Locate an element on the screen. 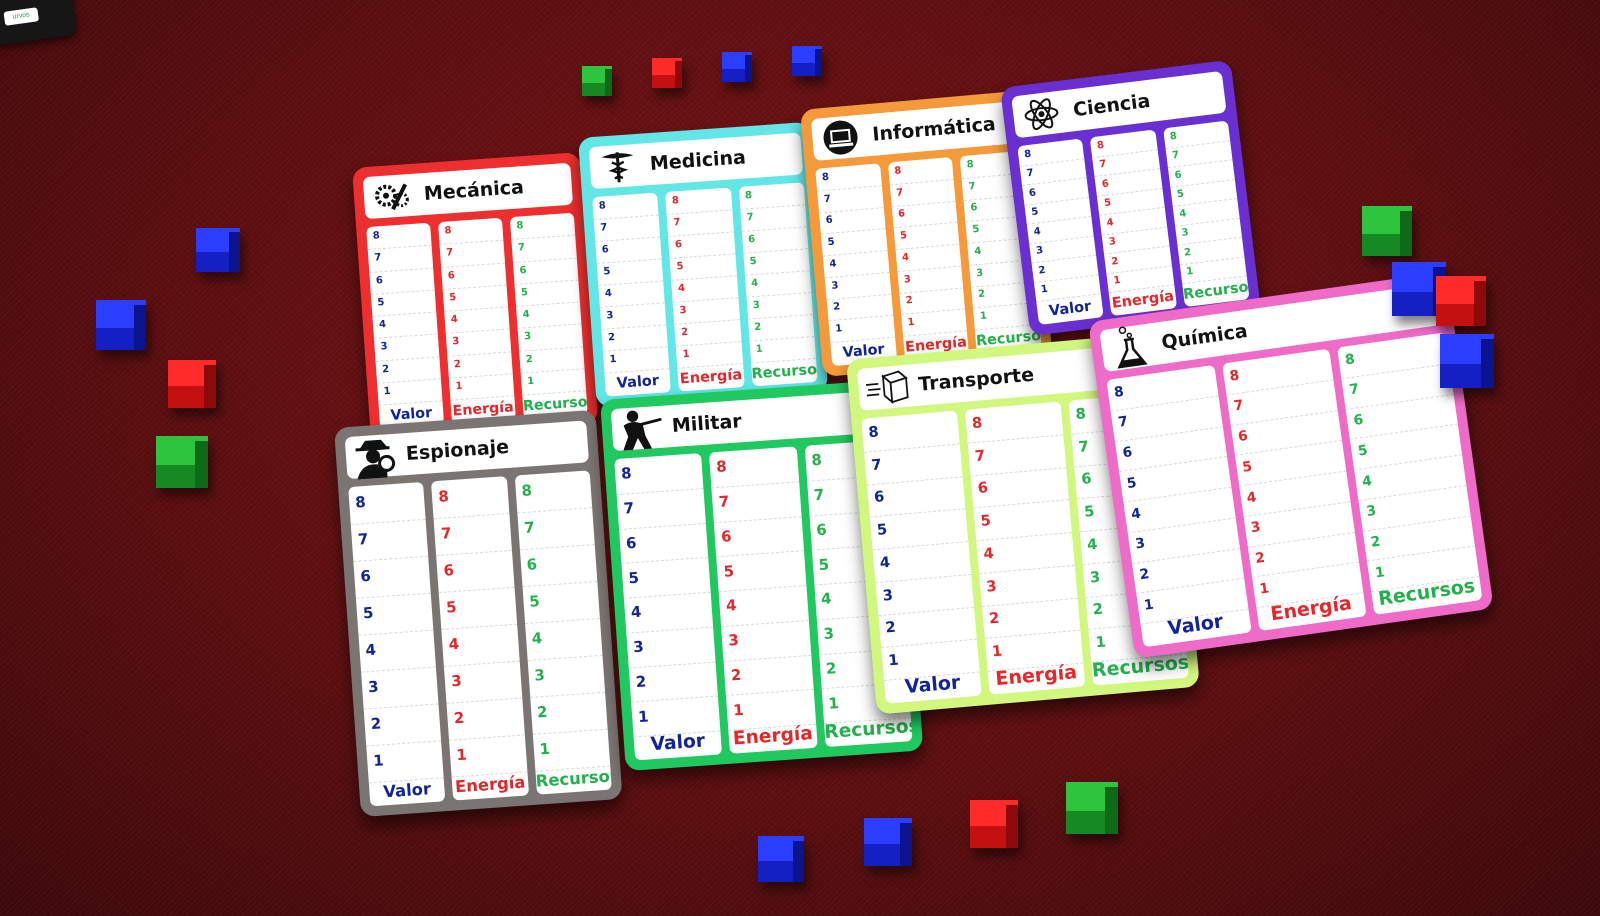 Image resolution: width=1600 pixels, height=916 pixels. column-label: Valor is located at coordinates (407, 790).